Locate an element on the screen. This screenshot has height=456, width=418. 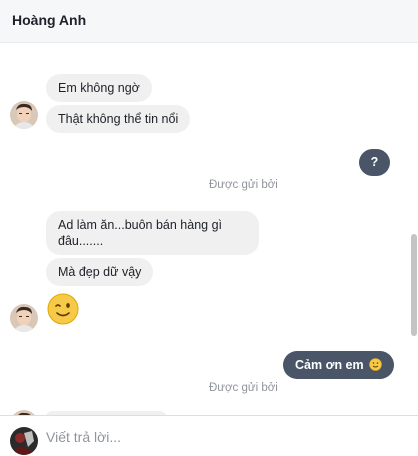
wink-emoji is located at coordinates (63, 311).